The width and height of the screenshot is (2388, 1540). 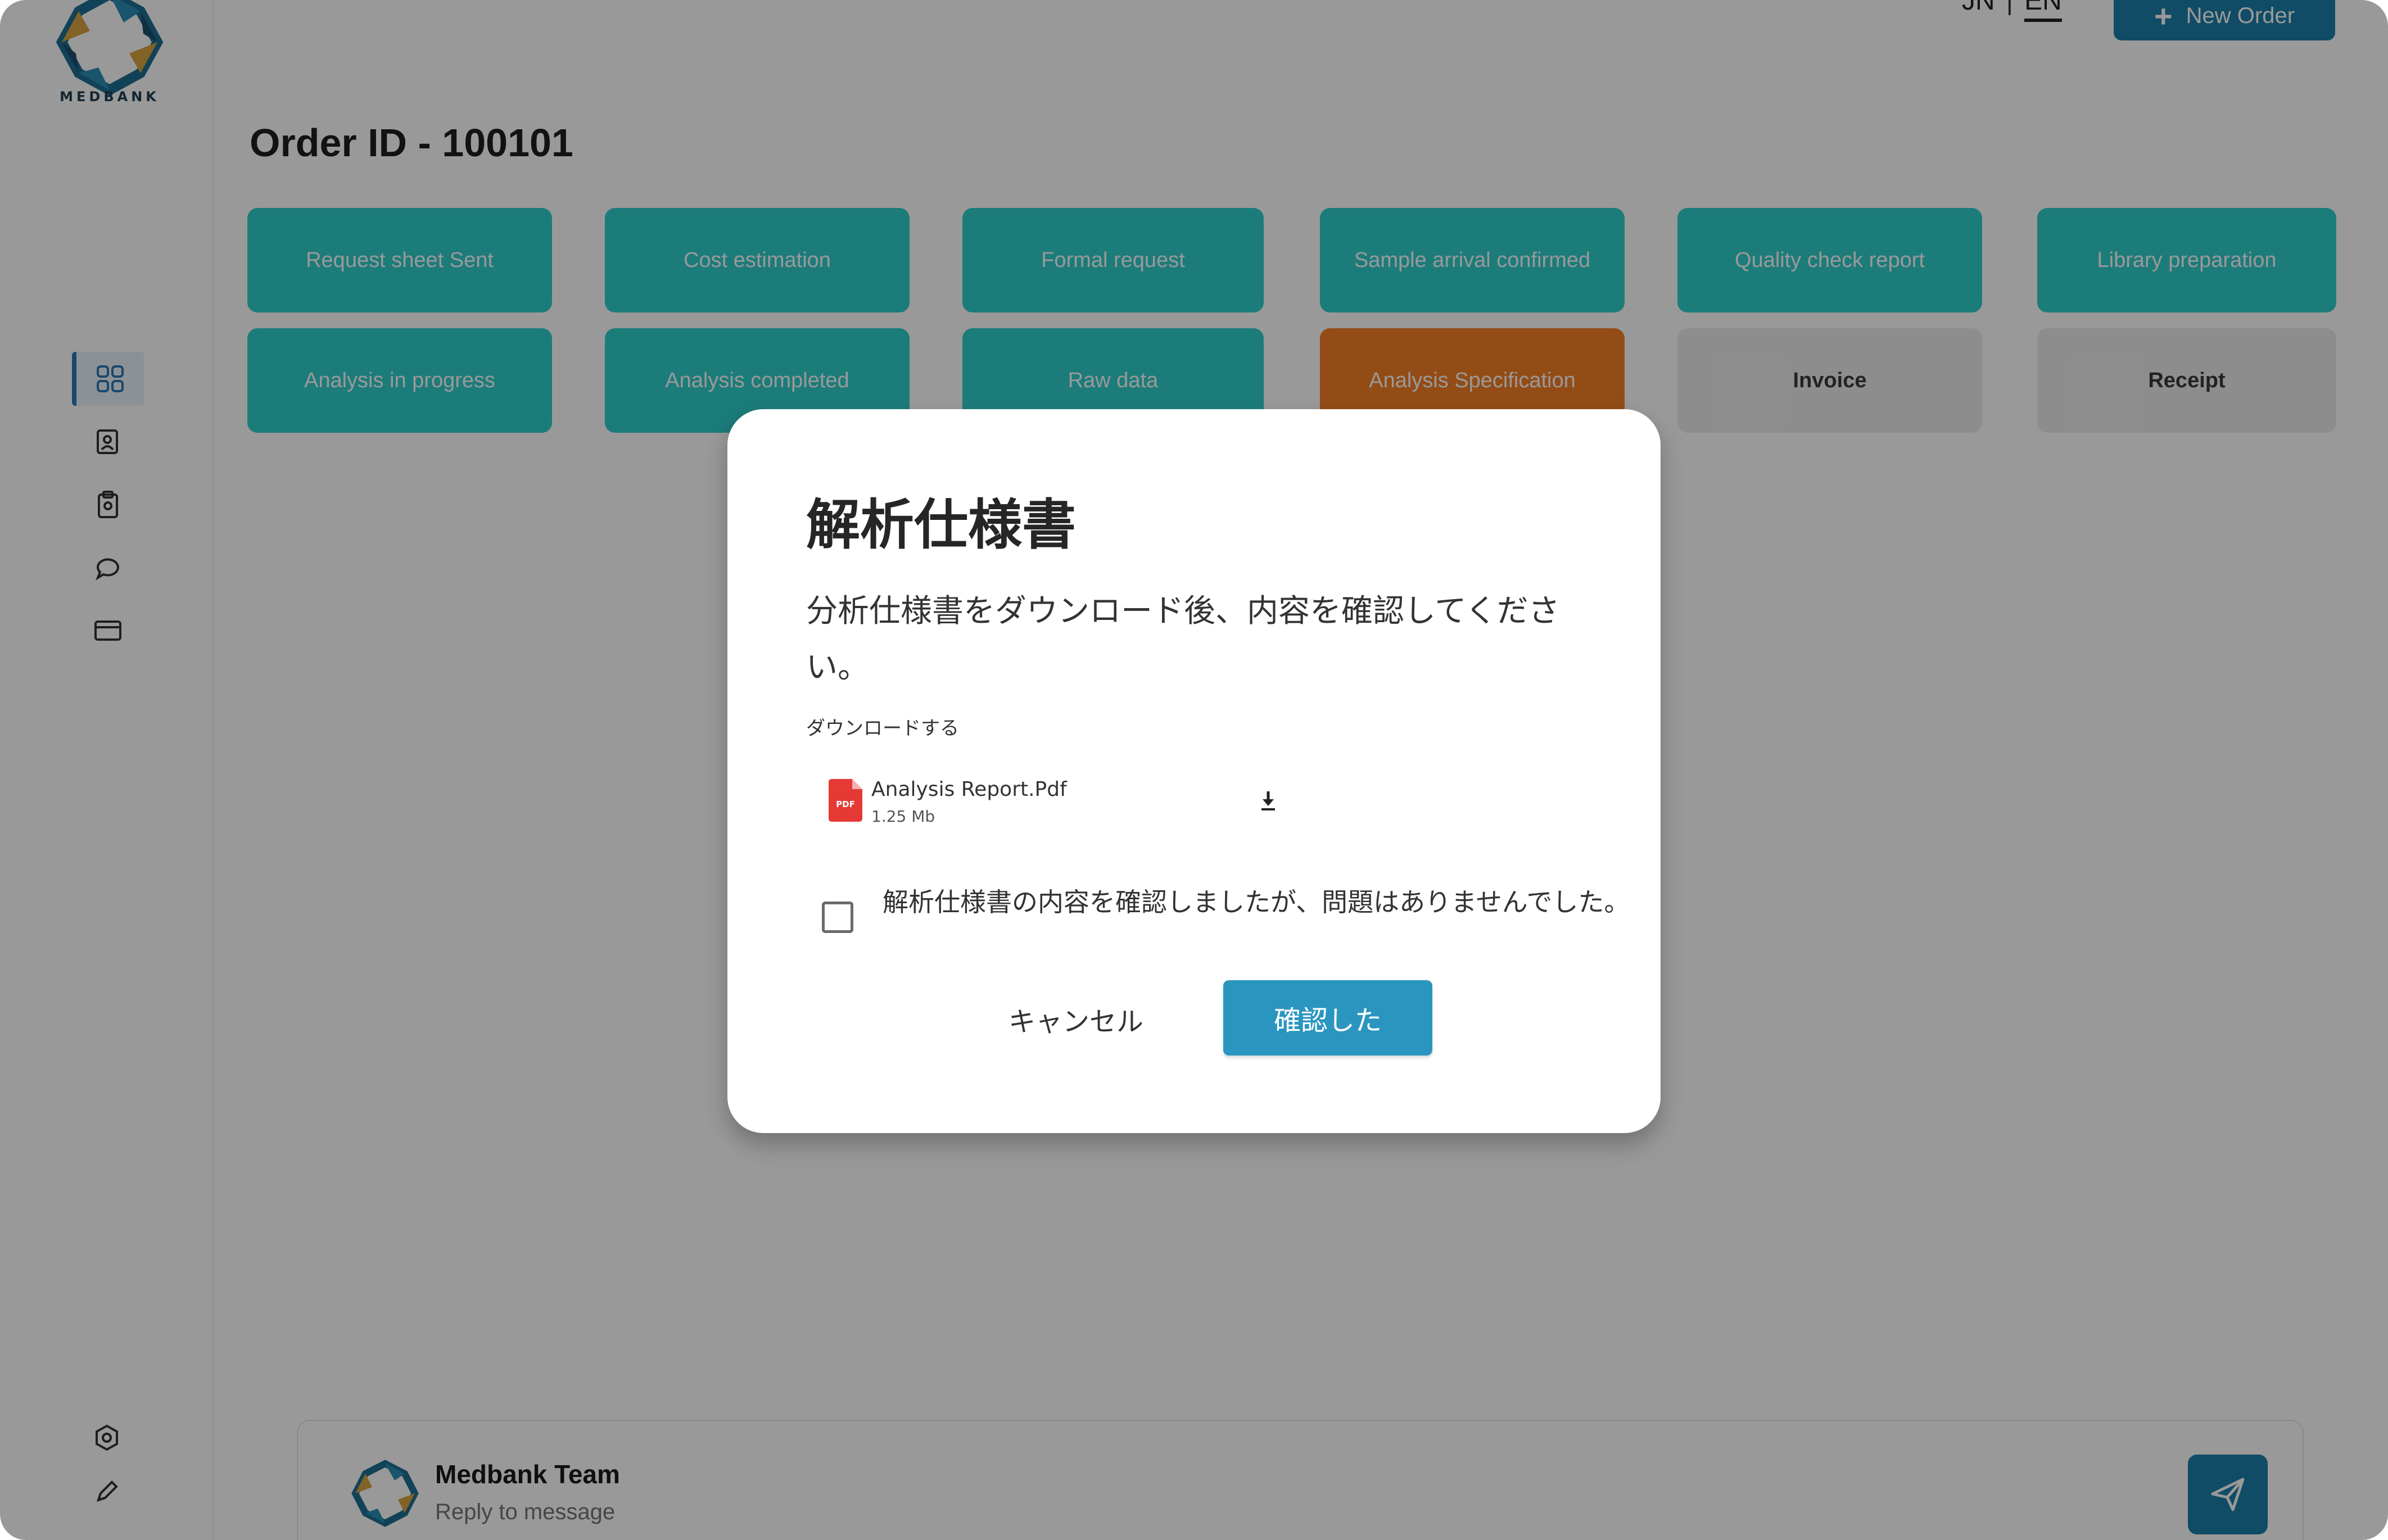 I want to click on file-size: 1.25 Mb, so click(x=903, y=816).